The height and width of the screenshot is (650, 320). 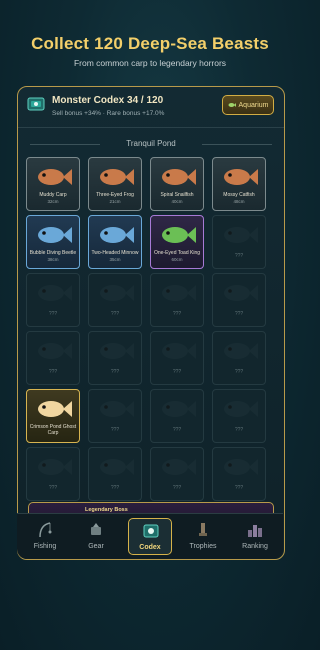 I want to click on fish-card: Spiral Snailfish 40cm, so click(x=177, y=184).